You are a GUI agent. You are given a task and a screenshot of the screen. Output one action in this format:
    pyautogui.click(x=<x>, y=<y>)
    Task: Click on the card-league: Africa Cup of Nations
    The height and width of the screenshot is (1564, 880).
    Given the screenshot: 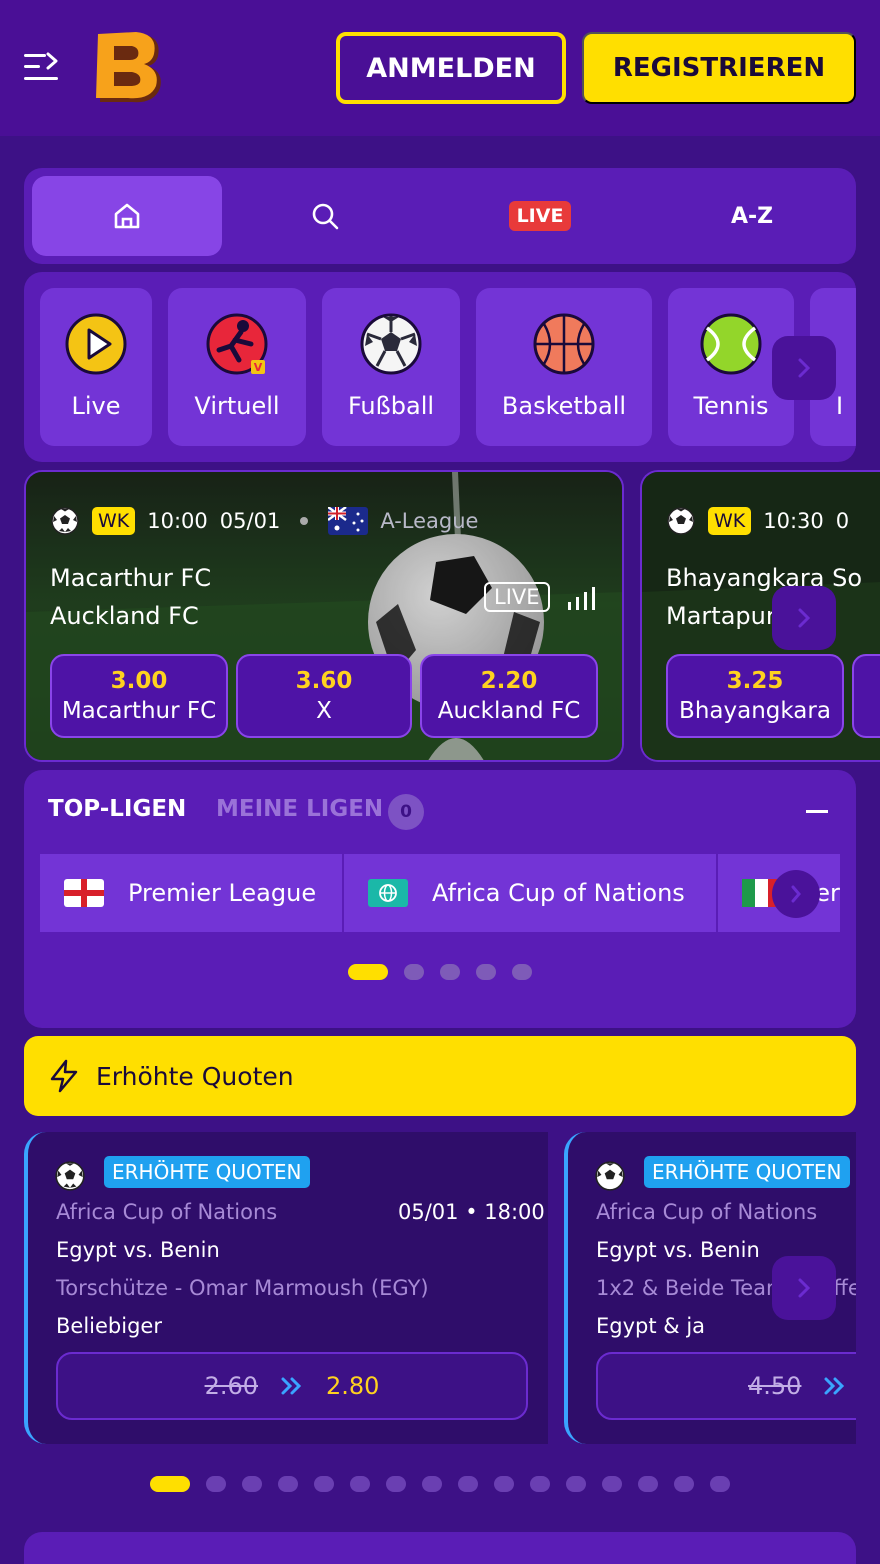 What is the action you would take?
    pyautogui.click(x=167, y=1212)
    